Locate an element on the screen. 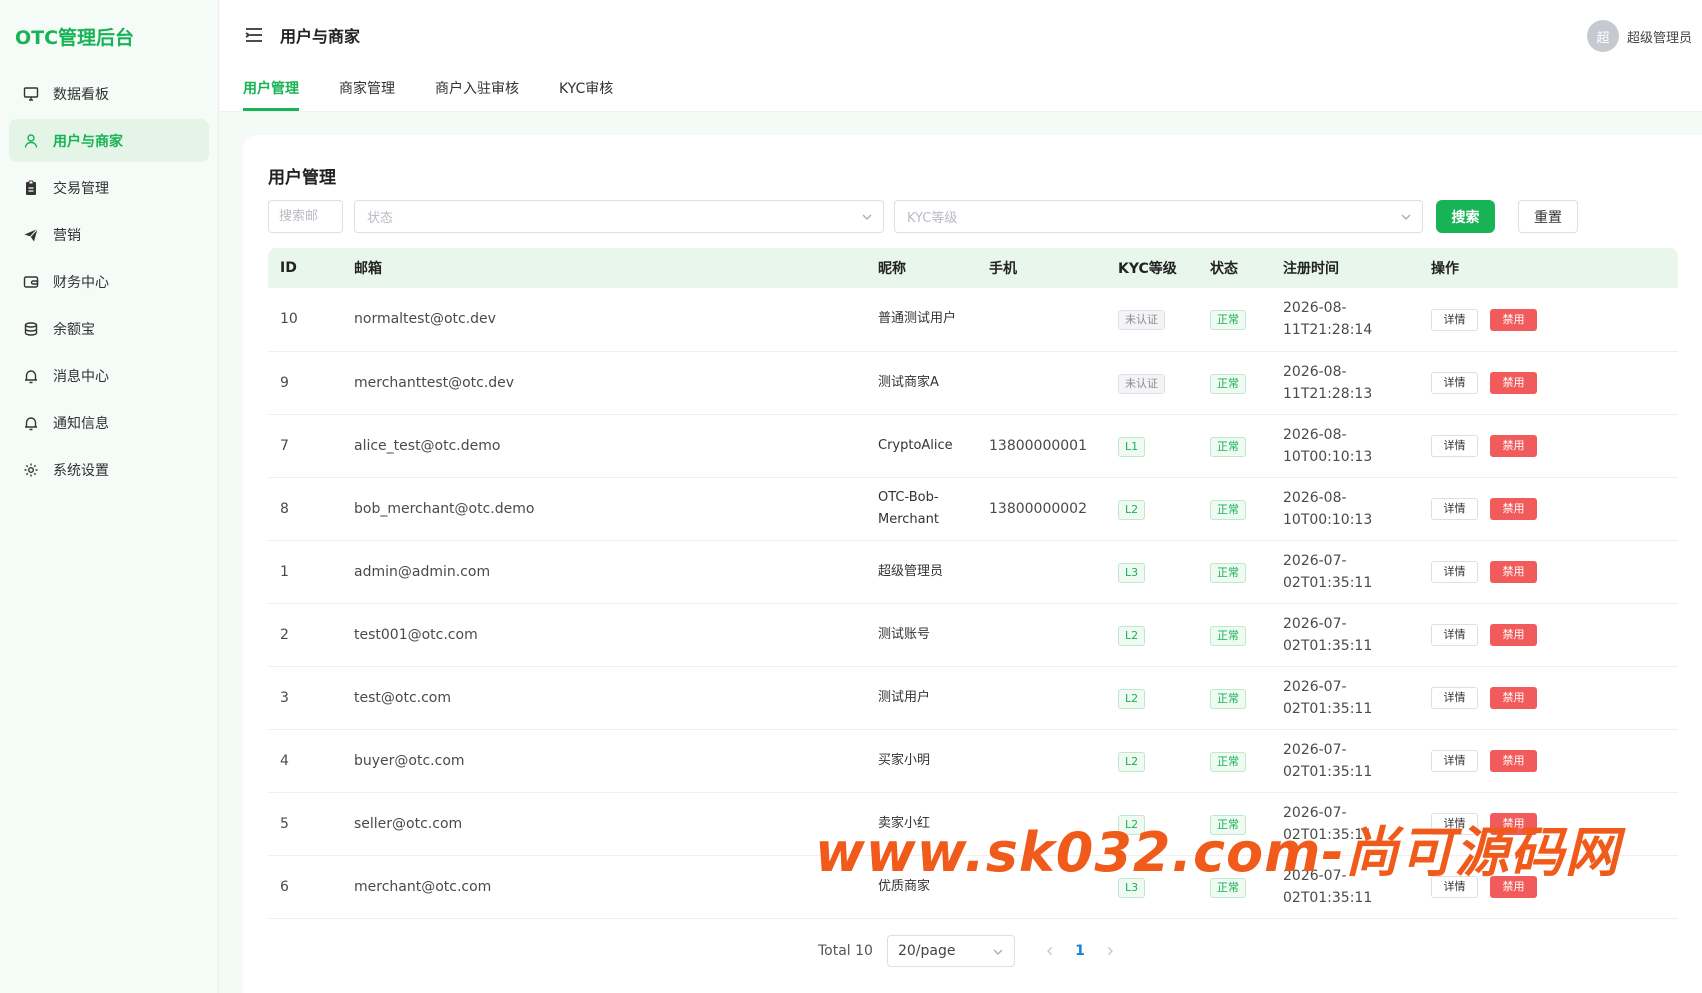  menu-toggle-icon is located at coordinates (254, 35).